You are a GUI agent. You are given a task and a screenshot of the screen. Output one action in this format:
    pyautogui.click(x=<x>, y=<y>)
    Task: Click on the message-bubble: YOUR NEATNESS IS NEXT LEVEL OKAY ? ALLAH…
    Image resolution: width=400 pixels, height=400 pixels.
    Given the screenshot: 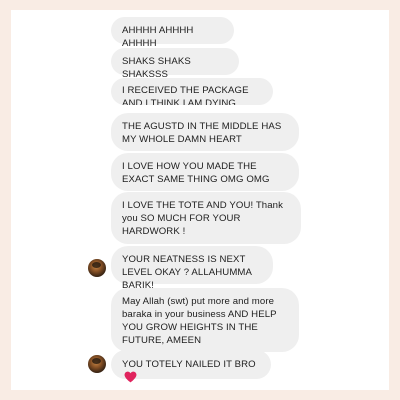 What is the action you would take?
    pyautogui.click(x=192, y=268)
    